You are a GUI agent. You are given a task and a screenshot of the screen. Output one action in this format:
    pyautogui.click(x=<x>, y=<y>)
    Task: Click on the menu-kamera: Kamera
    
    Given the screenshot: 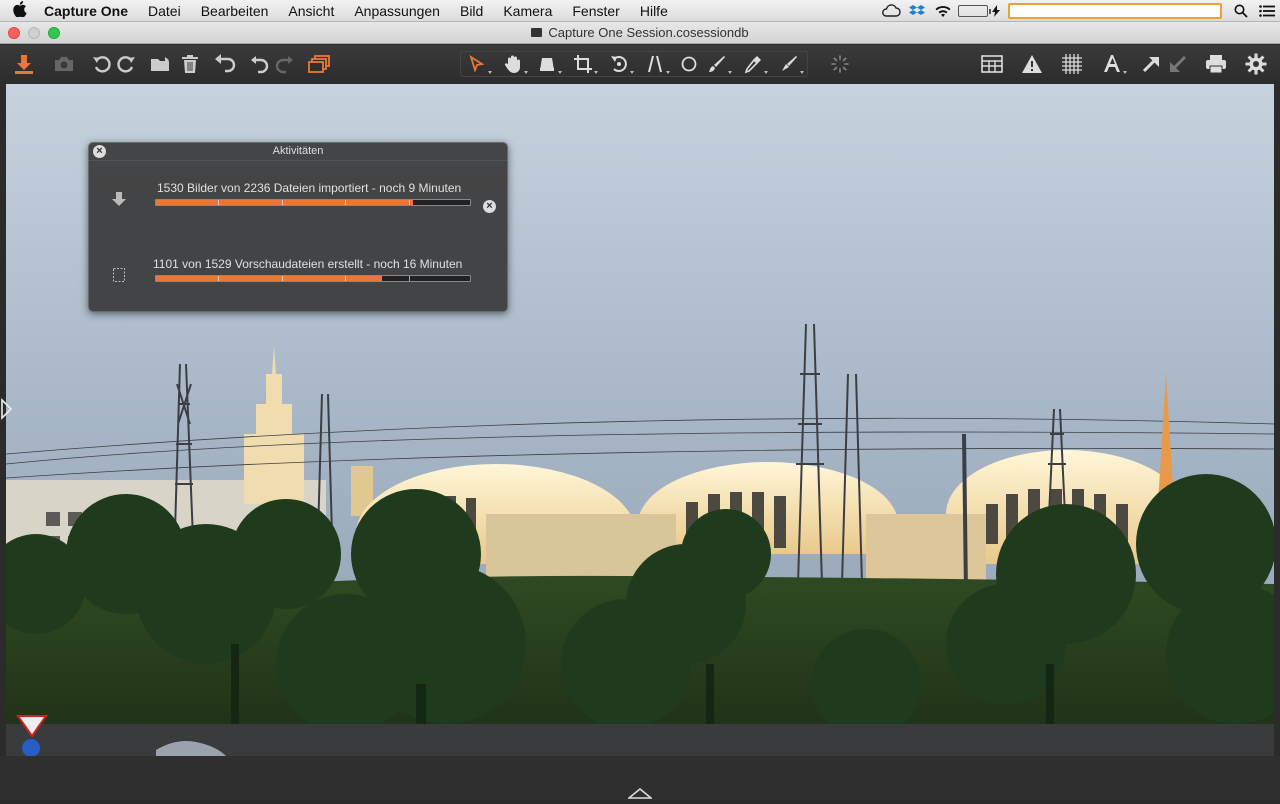 What is the action you would take?
    pyautogui.click(x=527, y=11)
    